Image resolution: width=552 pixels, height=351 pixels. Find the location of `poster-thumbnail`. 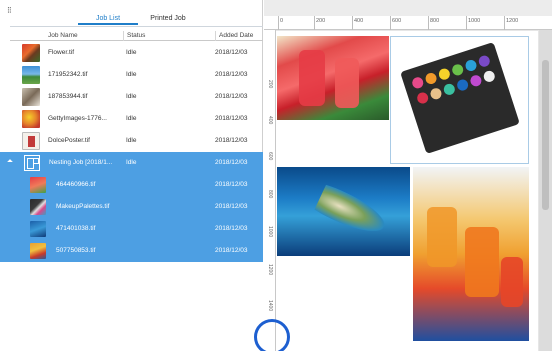

poster-thumbnail is located at coordinates (31, 141).